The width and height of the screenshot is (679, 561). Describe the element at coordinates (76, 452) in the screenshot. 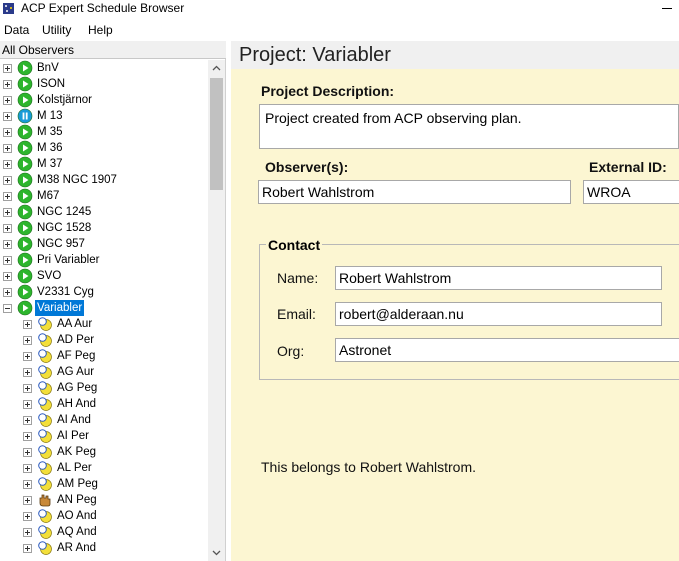

I see `tree-item-label-target-8: AK Peg` at that location.